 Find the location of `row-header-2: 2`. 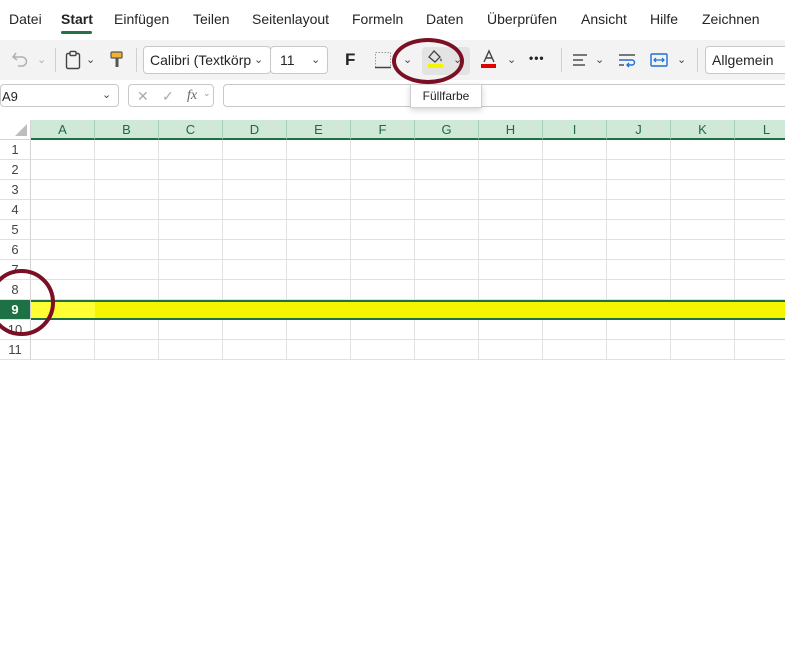

row-header-2: 2 is located at coordinates (15, 170).